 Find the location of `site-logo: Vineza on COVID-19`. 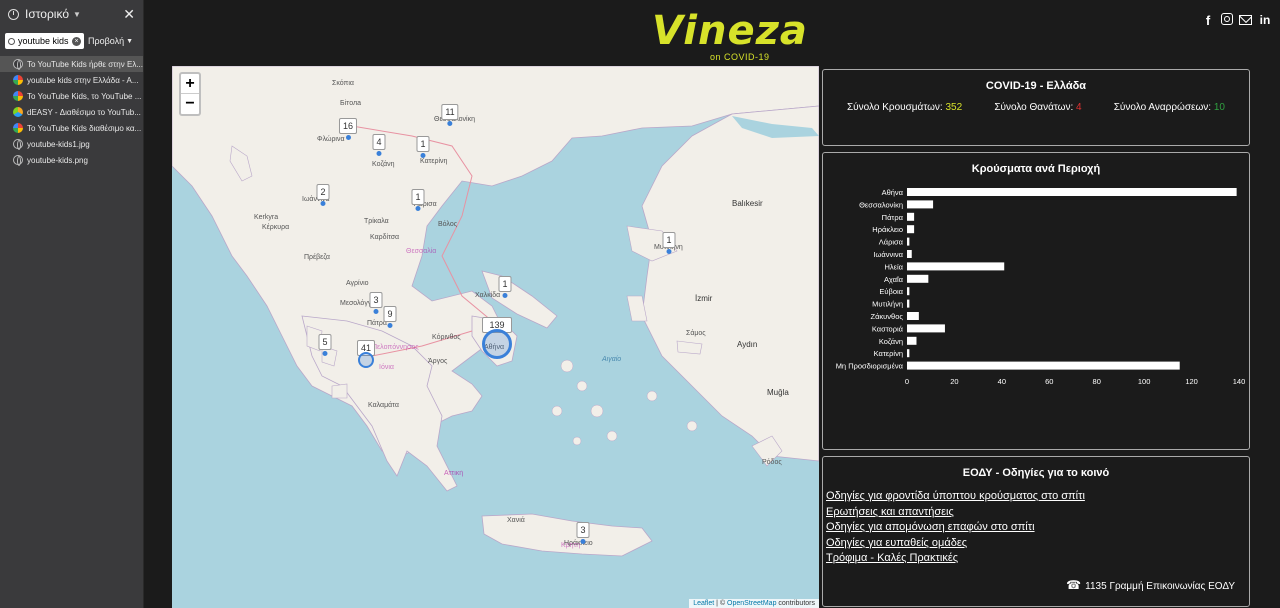

site-logo: Vineza on COVID-19 is located at coordinates (729, 34).